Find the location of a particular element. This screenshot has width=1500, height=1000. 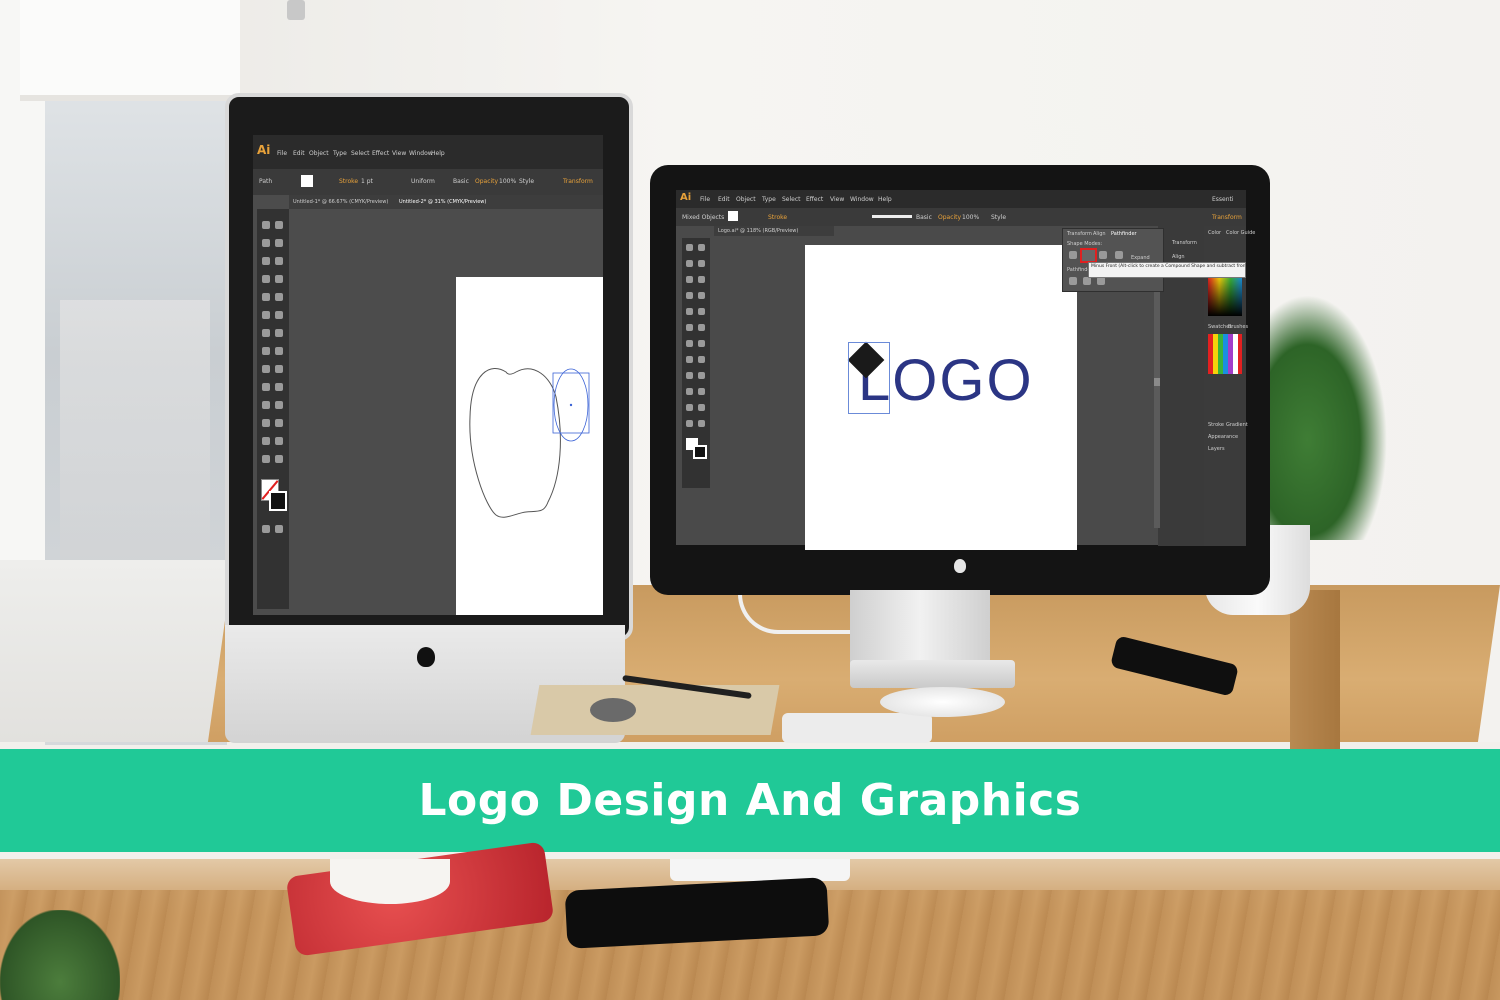

slice-tool-icon is located at coordinates (279, 441).